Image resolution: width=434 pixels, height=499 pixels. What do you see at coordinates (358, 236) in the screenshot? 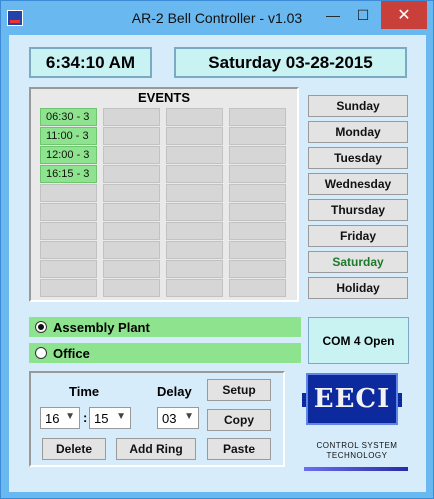
I see `day-button-friday: Friday` at bounding box center [358, 236].